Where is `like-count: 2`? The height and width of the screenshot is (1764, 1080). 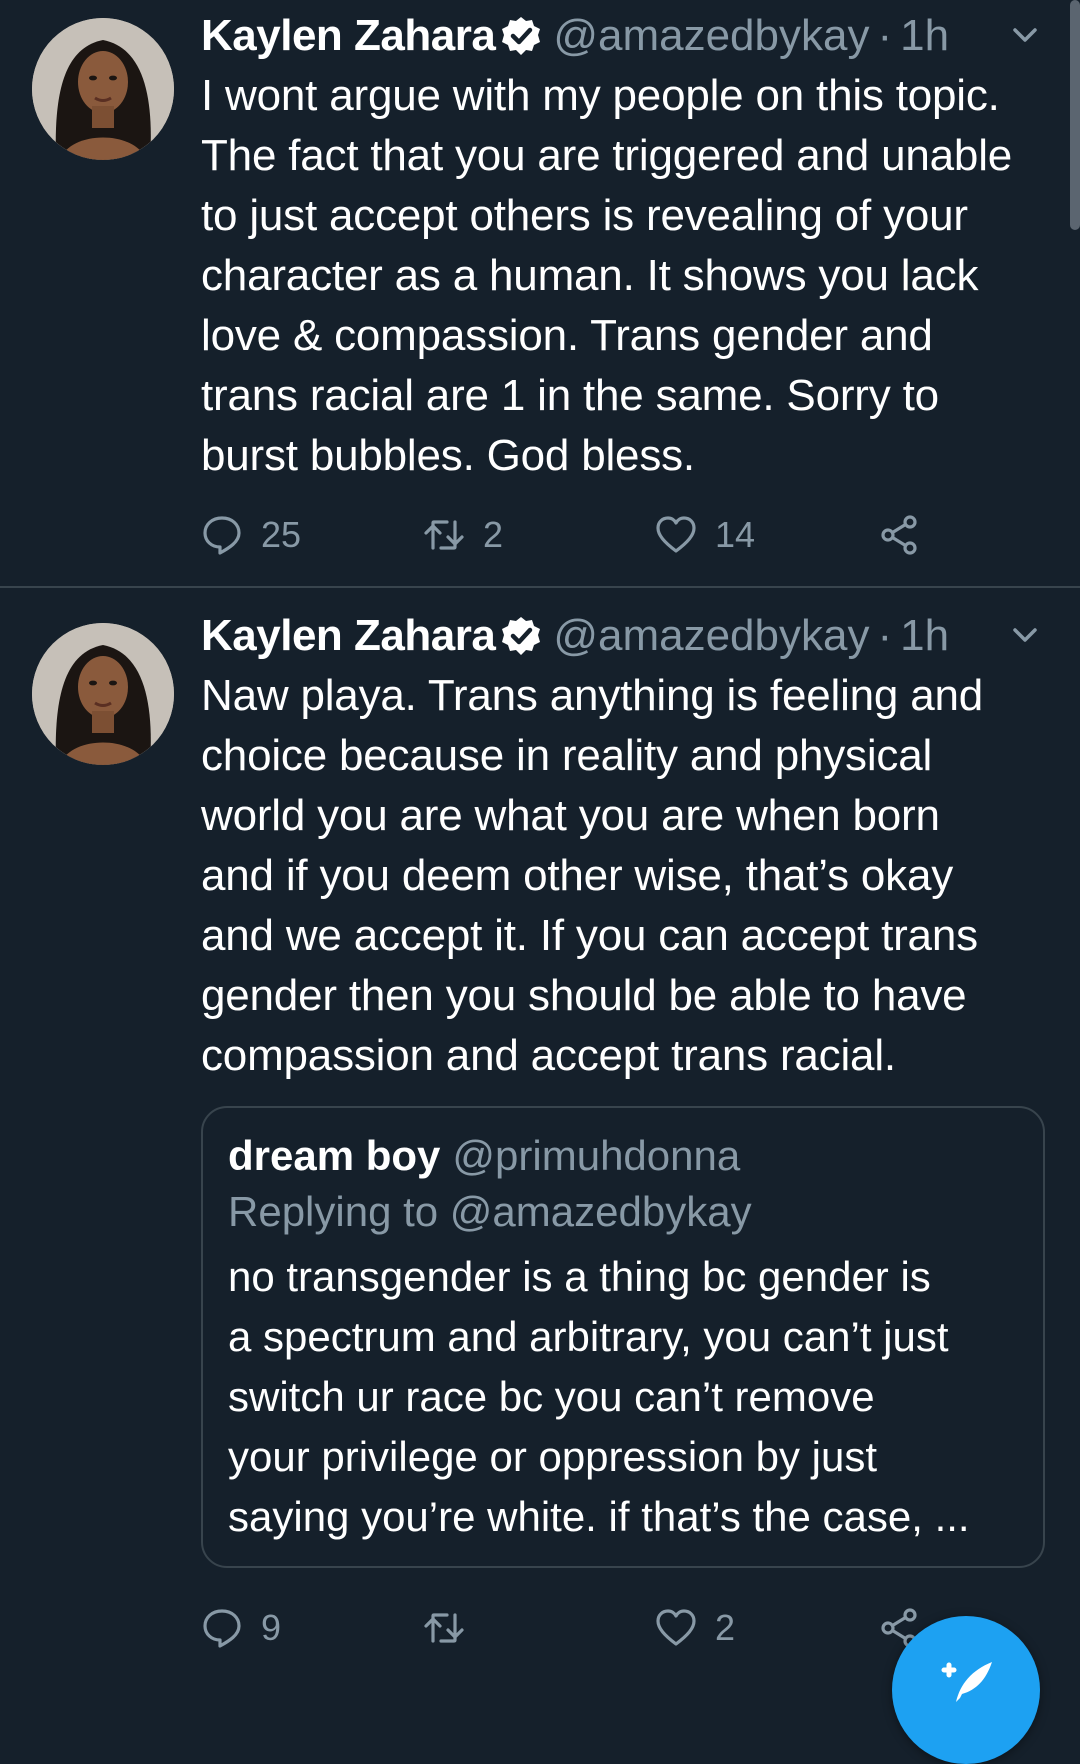
like-count: 2 is located at coordinates (725, 1627).